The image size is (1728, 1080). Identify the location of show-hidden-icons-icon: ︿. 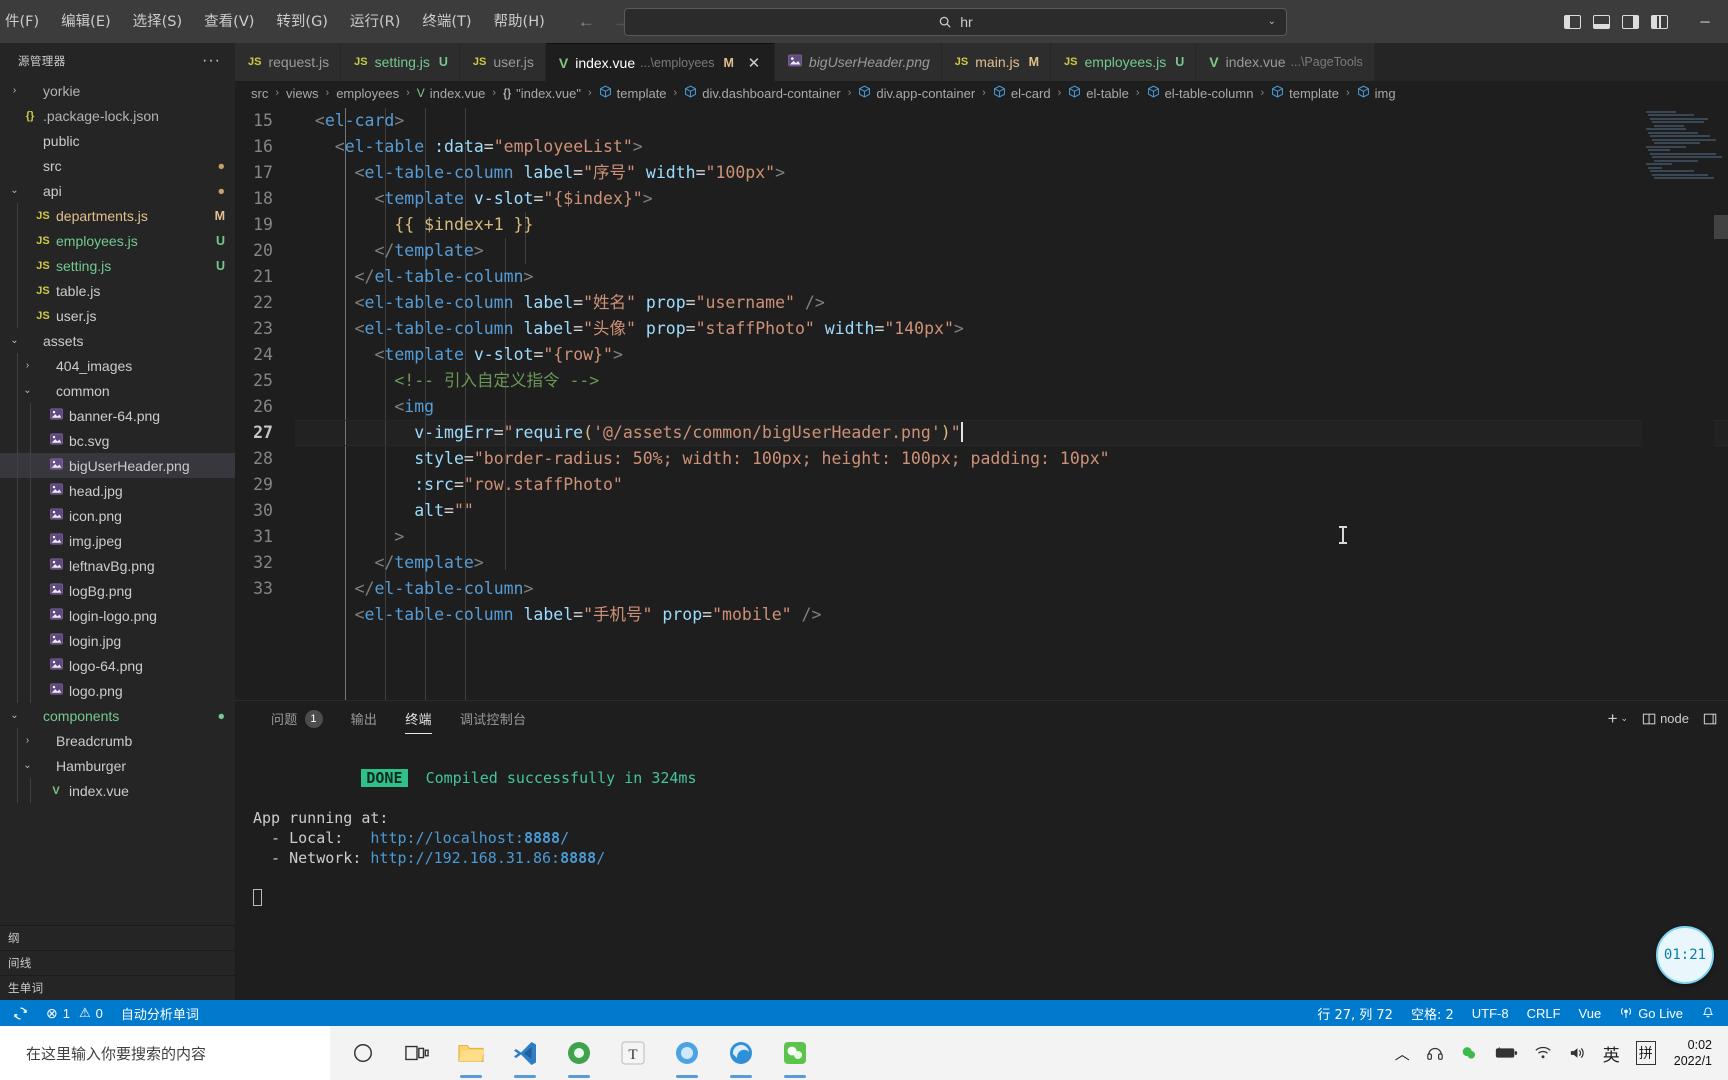
(1402, 1053).